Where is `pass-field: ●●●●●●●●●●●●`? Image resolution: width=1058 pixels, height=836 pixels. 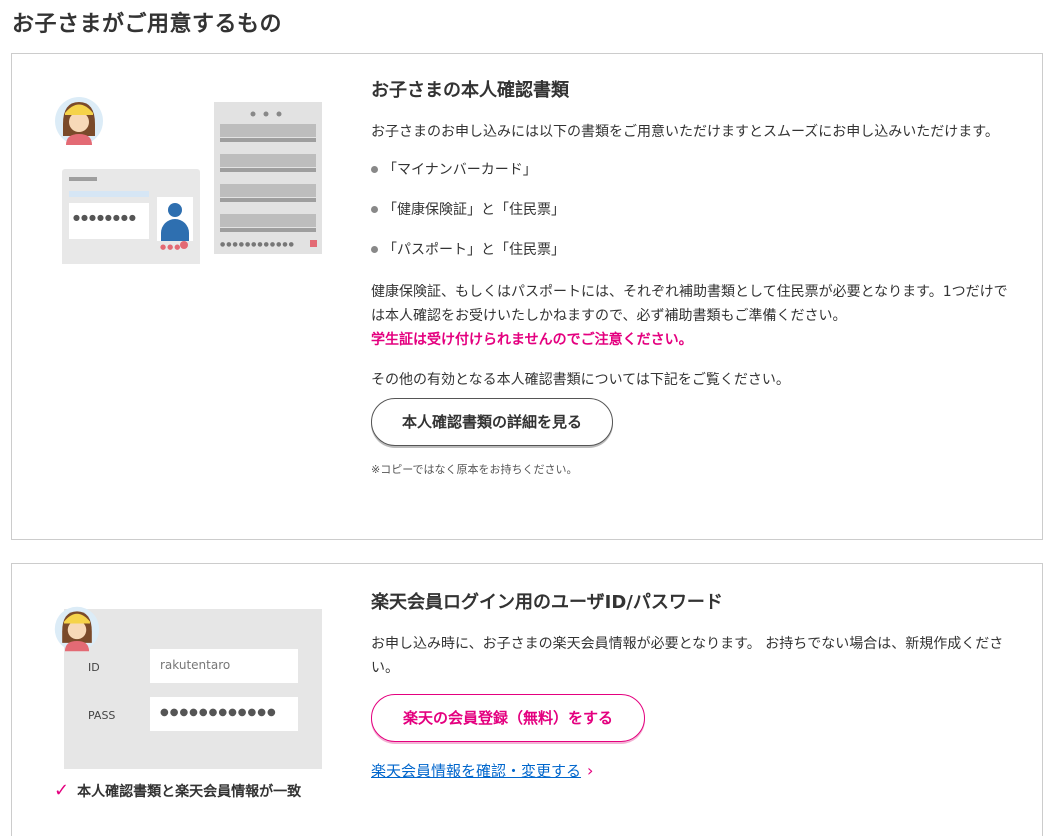
pass-field: ●●●●●●●●●●●● is located at coordinates (224, 714).